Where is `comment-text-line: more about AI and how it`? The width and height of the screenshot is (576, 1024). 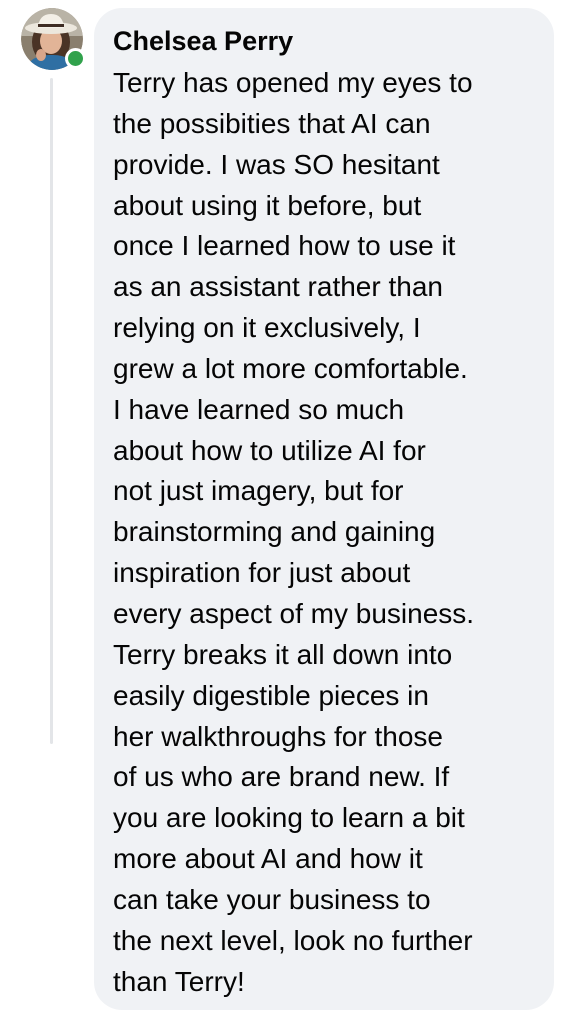
comment-text-line: more about AI and how it is located at coordinates (268, 859).